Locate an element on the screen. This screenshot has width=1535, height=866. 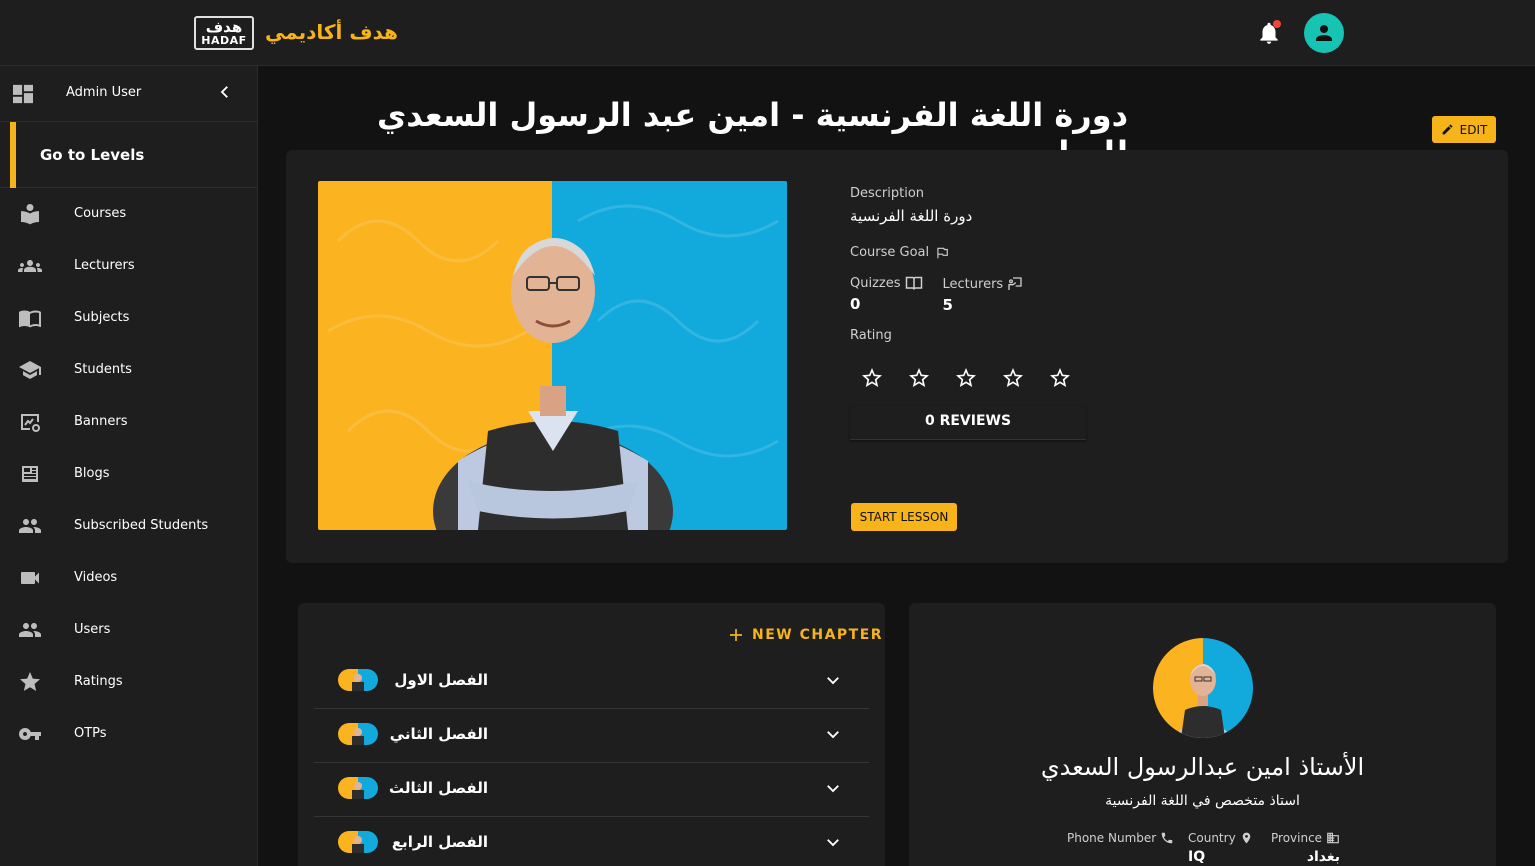
sidebar-item-label: Banners is located at coordinates (101, 421).